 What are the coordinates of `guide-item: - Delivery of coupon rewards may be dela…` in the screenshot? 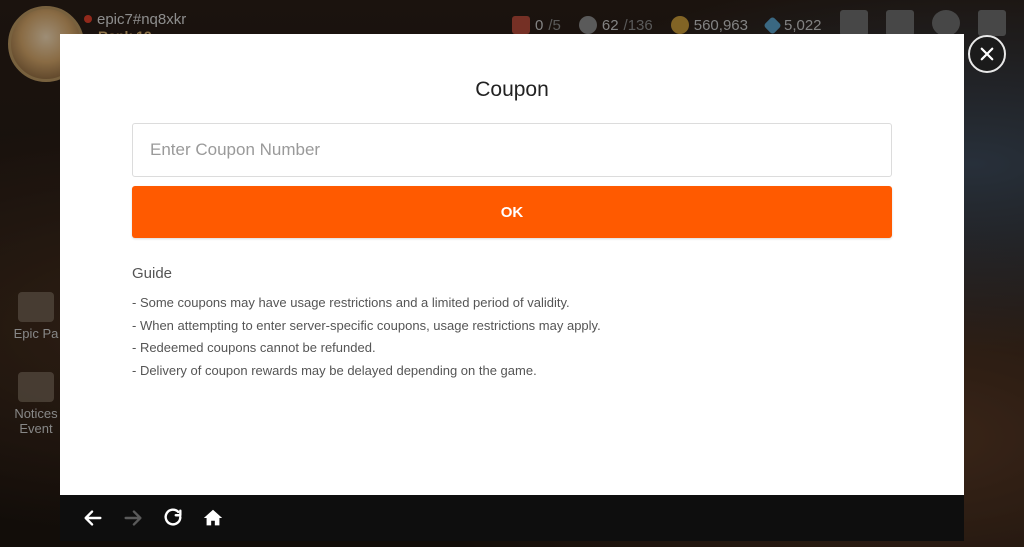 It's located at (334, 370).